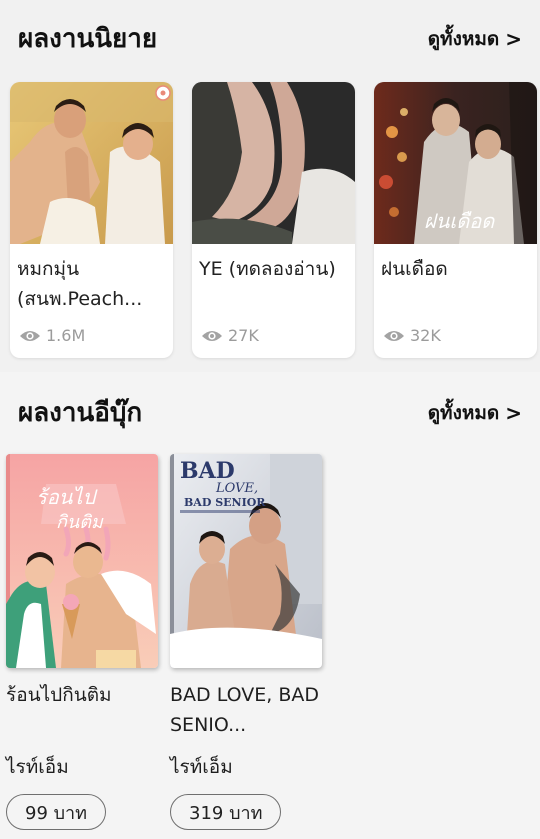 The width and height of the screenshot is (540, 839). I want to click on ebook-cover-image: BAD LOVE, BAD SENIOR, so click(246, 561).